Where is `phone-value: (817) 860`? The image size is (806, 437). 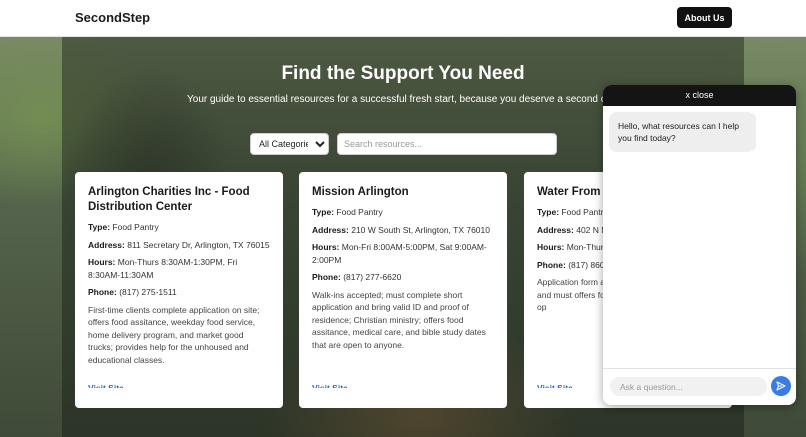
phone-value: (817) 860 is located at coordinates (586, 264).